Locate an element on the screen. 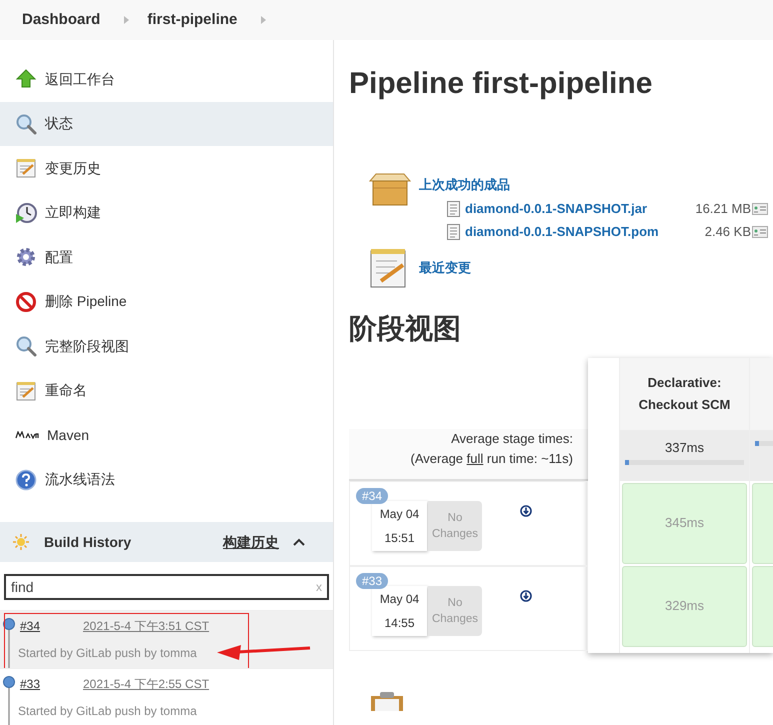  recent-changes-link: 最近变更 is located at coordinates (445, 268).